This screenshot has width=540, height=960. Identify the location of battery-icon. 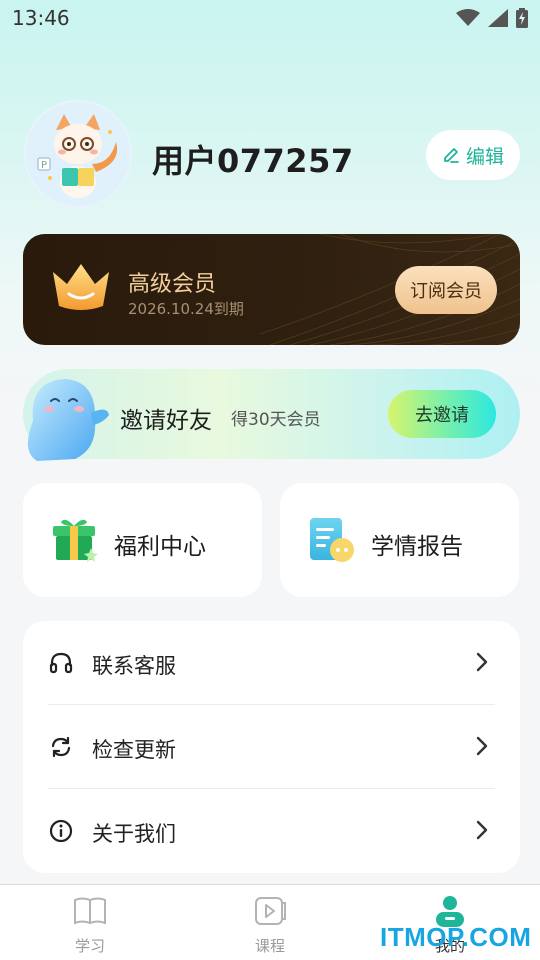
(522, 18).